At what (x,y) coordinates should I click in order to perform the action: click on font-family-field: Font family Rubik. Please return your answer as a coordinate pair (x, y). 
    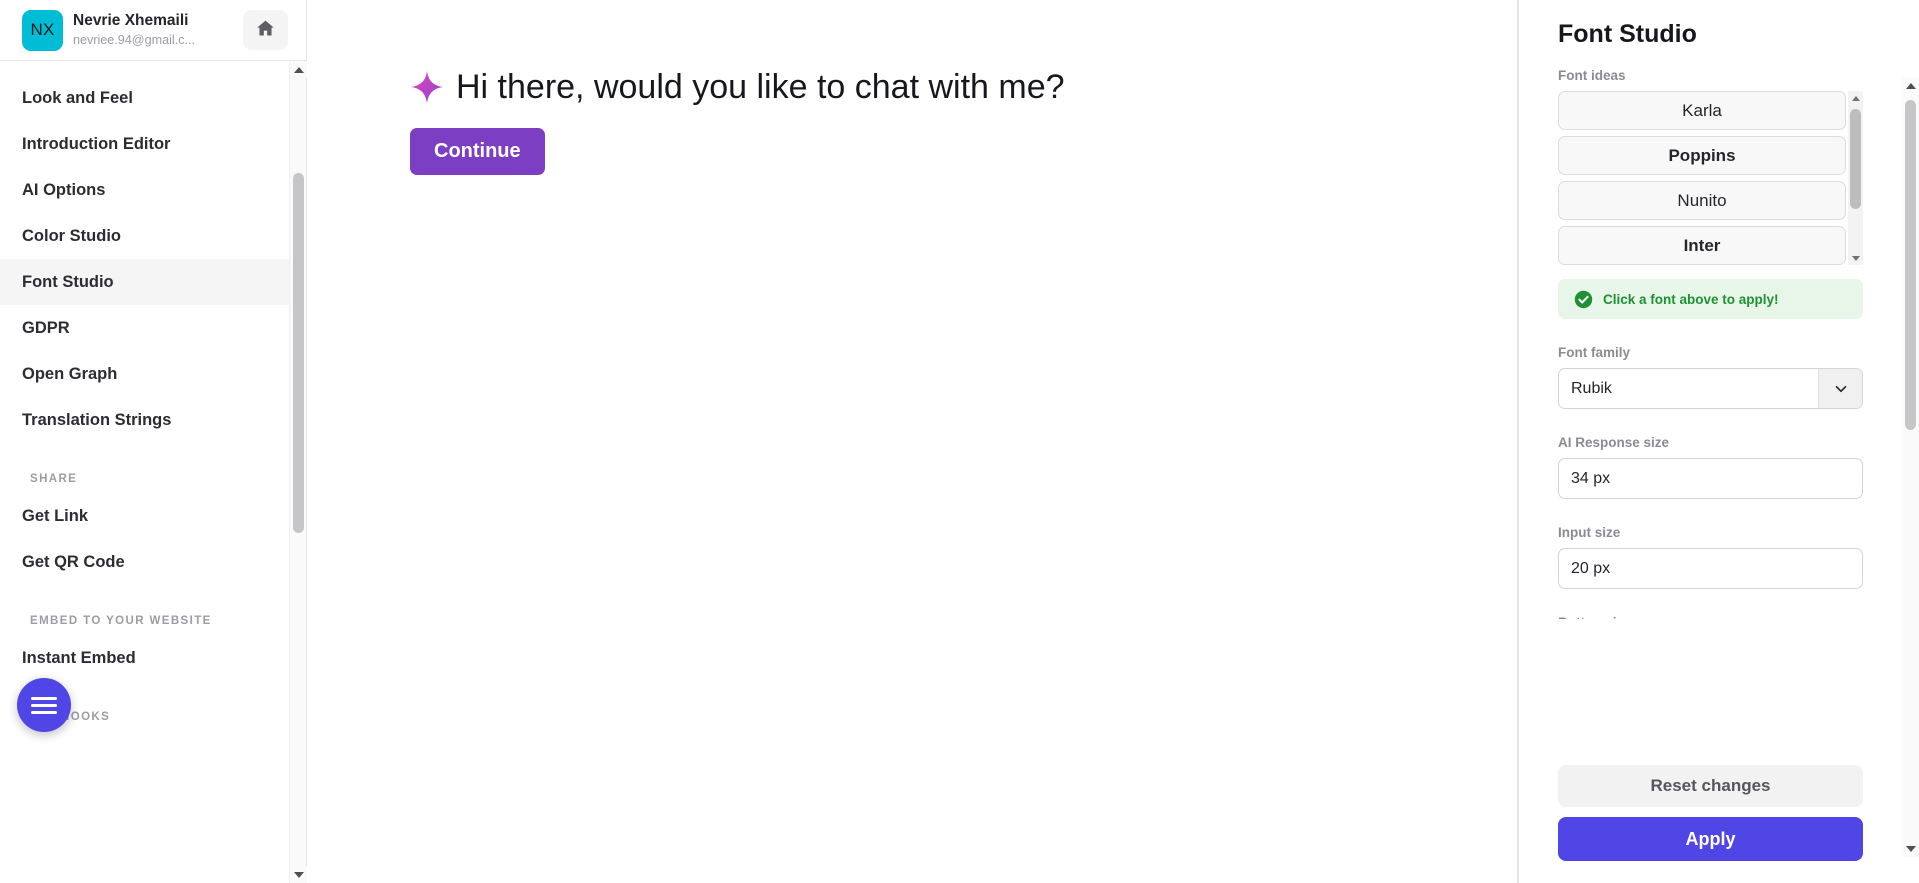
    Looking at the image, I should click on (1710, 377).